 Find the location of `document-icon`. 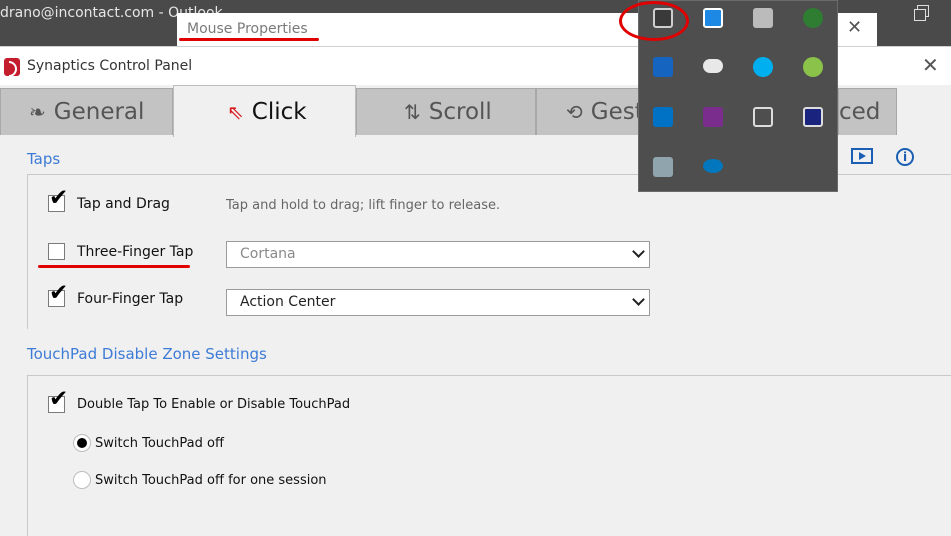

document-icon is located at coordinates (763, 117).